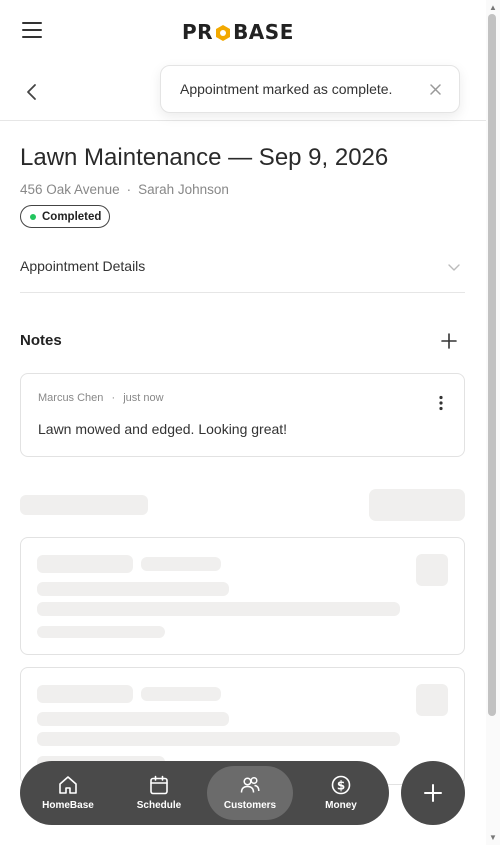 The image size is (500, 845). I want to click on note-body: Lawn mowed and edged. Looking great!, so click(163, 429).